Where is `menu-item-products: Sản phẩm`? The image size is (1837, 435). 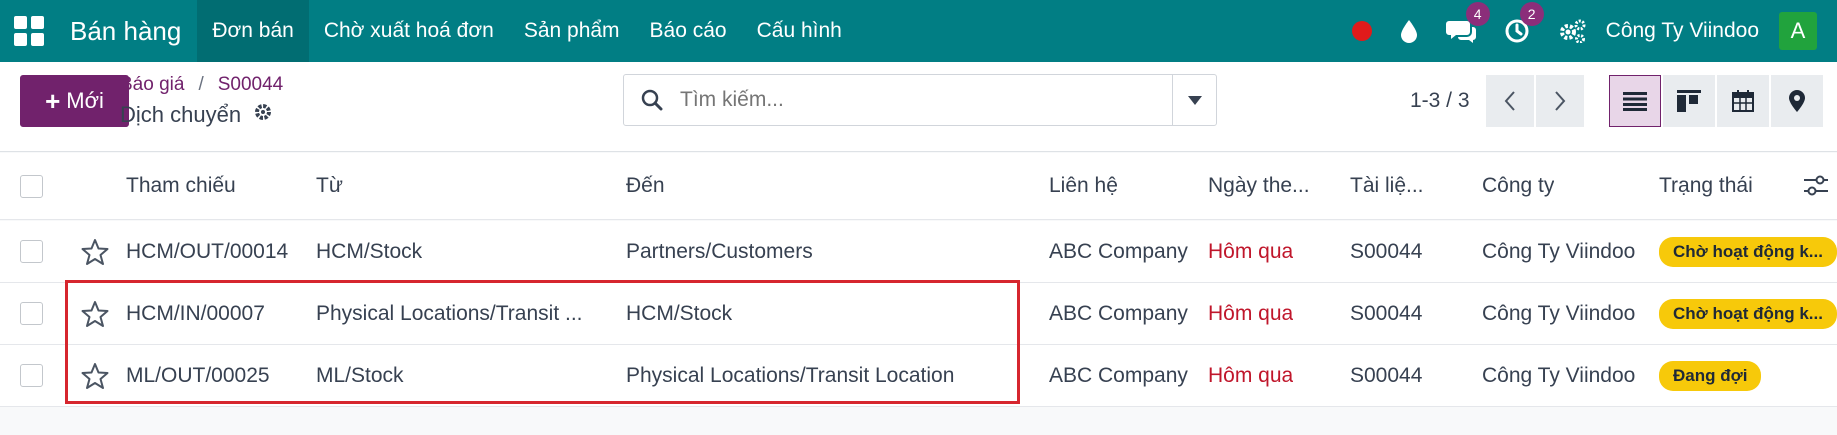 menu-item-products: Sản phẩm is located at coordinates (572, 31).